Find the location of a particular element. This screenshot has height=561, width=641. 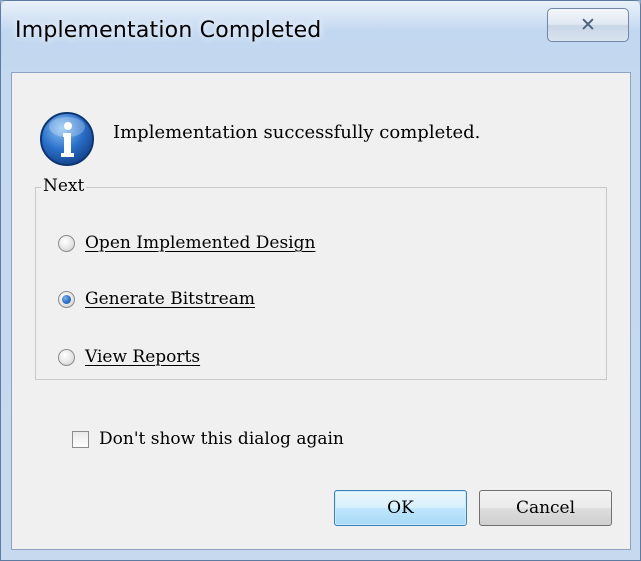

close-icon: ✕ is located at coordinates (588, 25).